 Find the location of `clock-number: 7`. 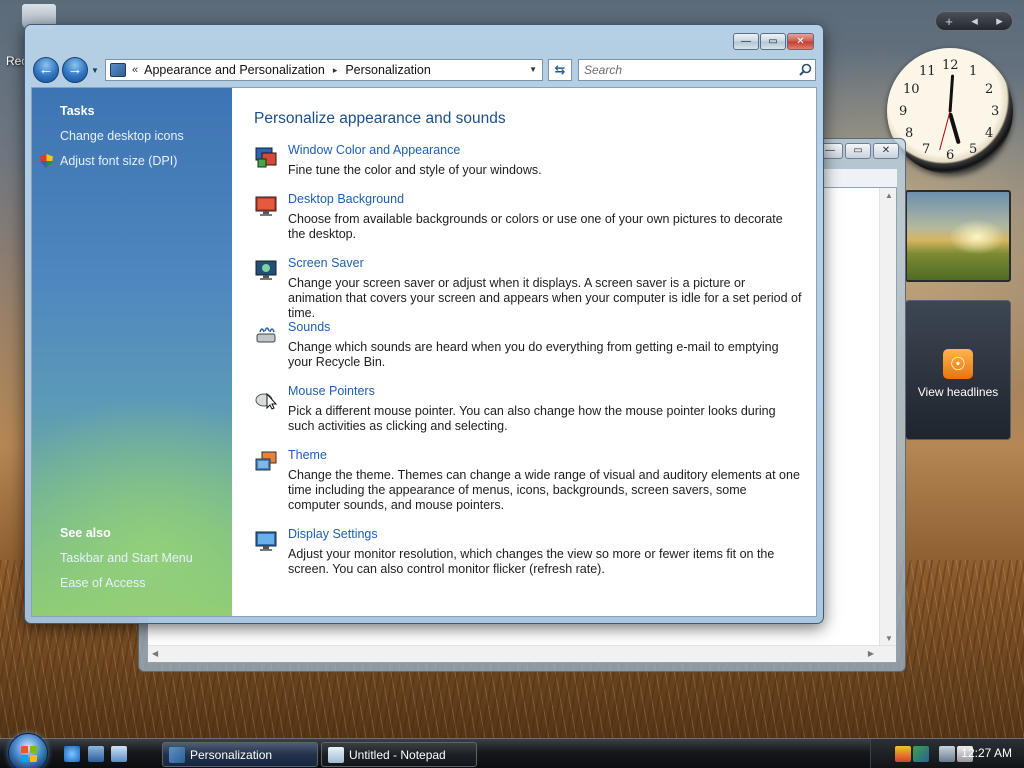

clock-number: 7 is located at coordinates (926, 149).